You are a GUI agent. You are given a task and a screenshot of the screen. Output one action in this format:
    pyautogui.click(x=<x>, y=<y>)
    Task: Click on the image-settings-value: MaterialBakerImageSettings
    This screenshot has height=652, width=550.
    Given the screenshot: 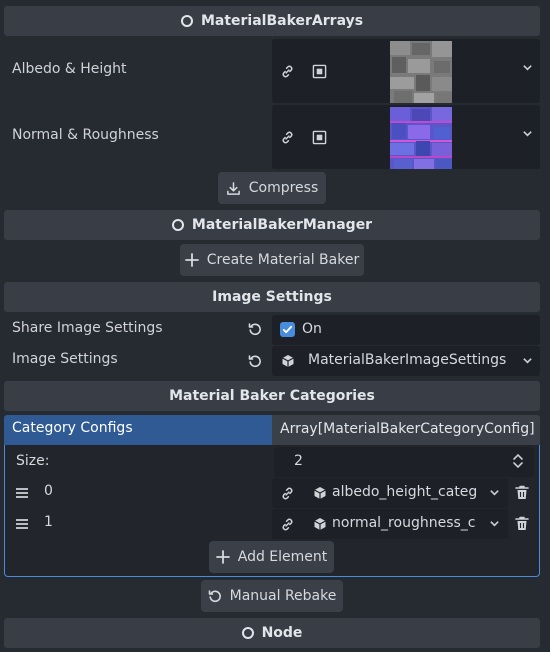 What is the action you would take?
    pyautogui.click(x=407, y=360)
    